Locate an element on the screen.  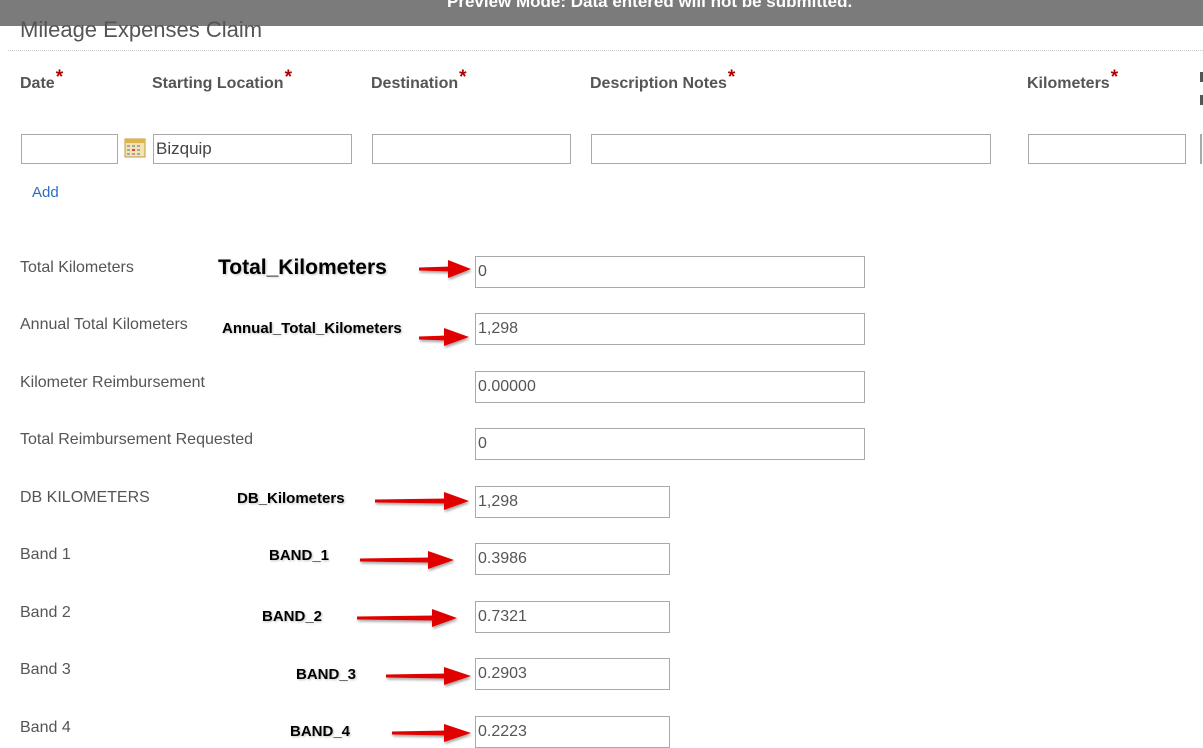
arrow-db-kilometers is located at coordinates (422, 501).